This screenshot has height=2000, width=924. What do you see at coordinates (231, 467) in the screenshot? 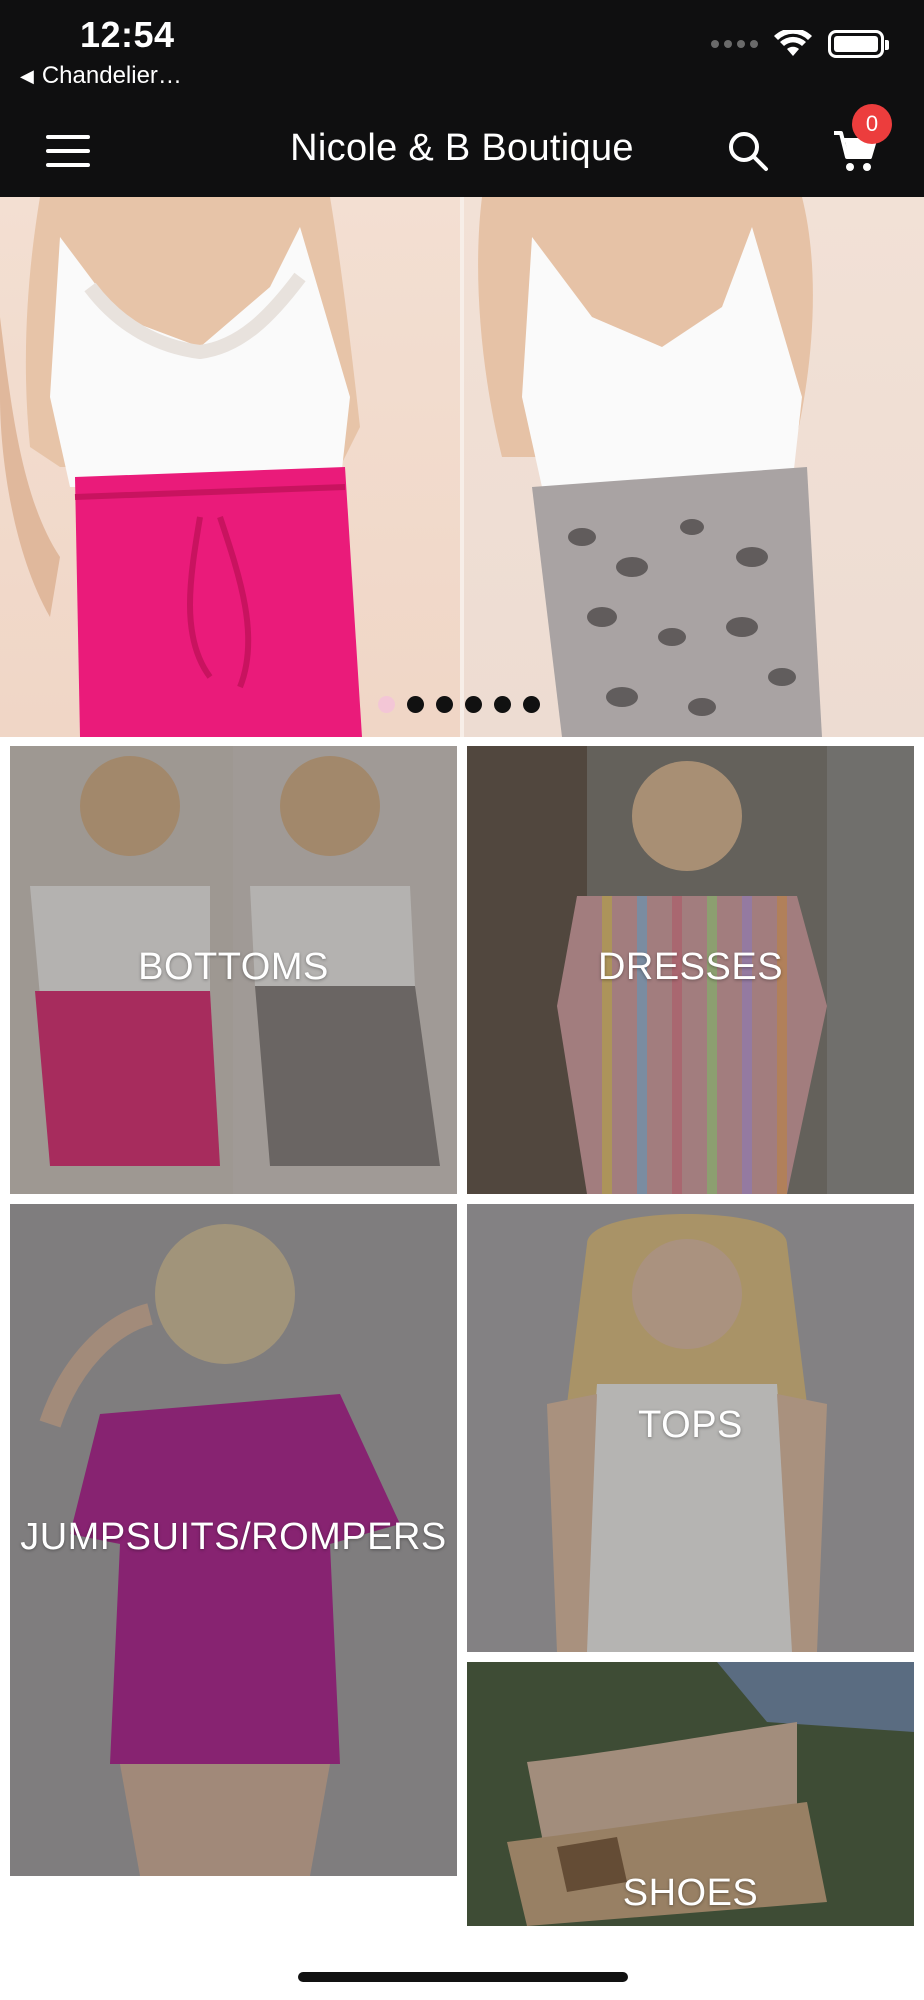
I see `hero-image-pink-shorts` at bounding box center [231, 467].